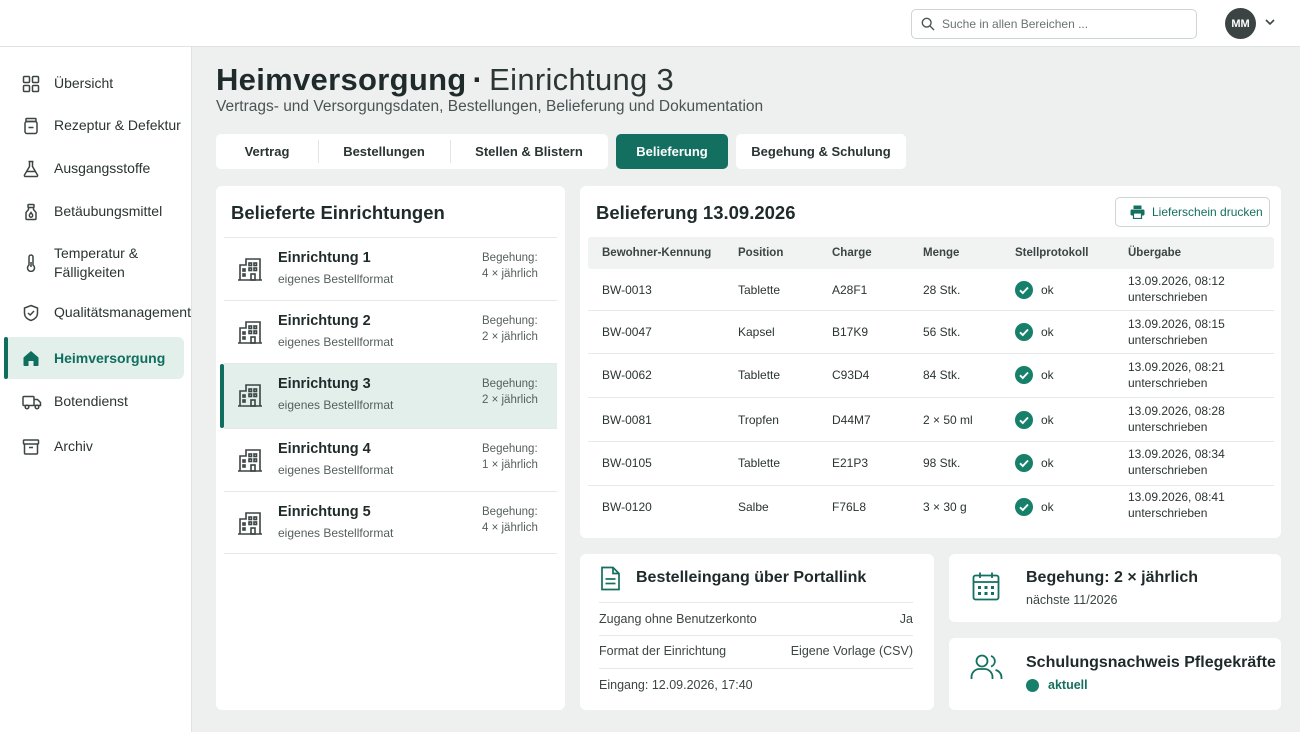 This screenshot has width=1300, height=732. What do you see at coordinates (663, 651) in the screenshot?
I see `portal-key: Format der Einrichtung` at bounding box center [663, 651].